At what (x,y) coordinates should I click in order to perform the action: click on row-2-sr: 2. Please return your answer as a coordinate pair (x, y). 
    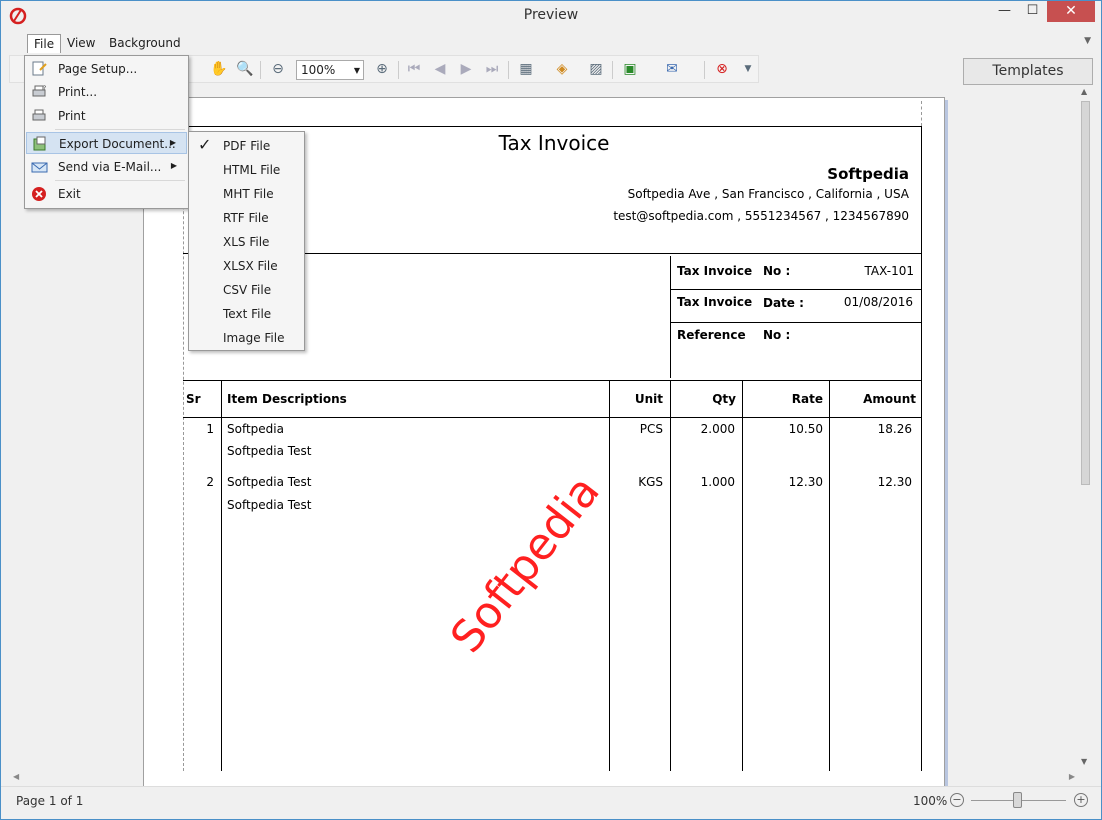
    Looking at the image, I should click on (210, 482).